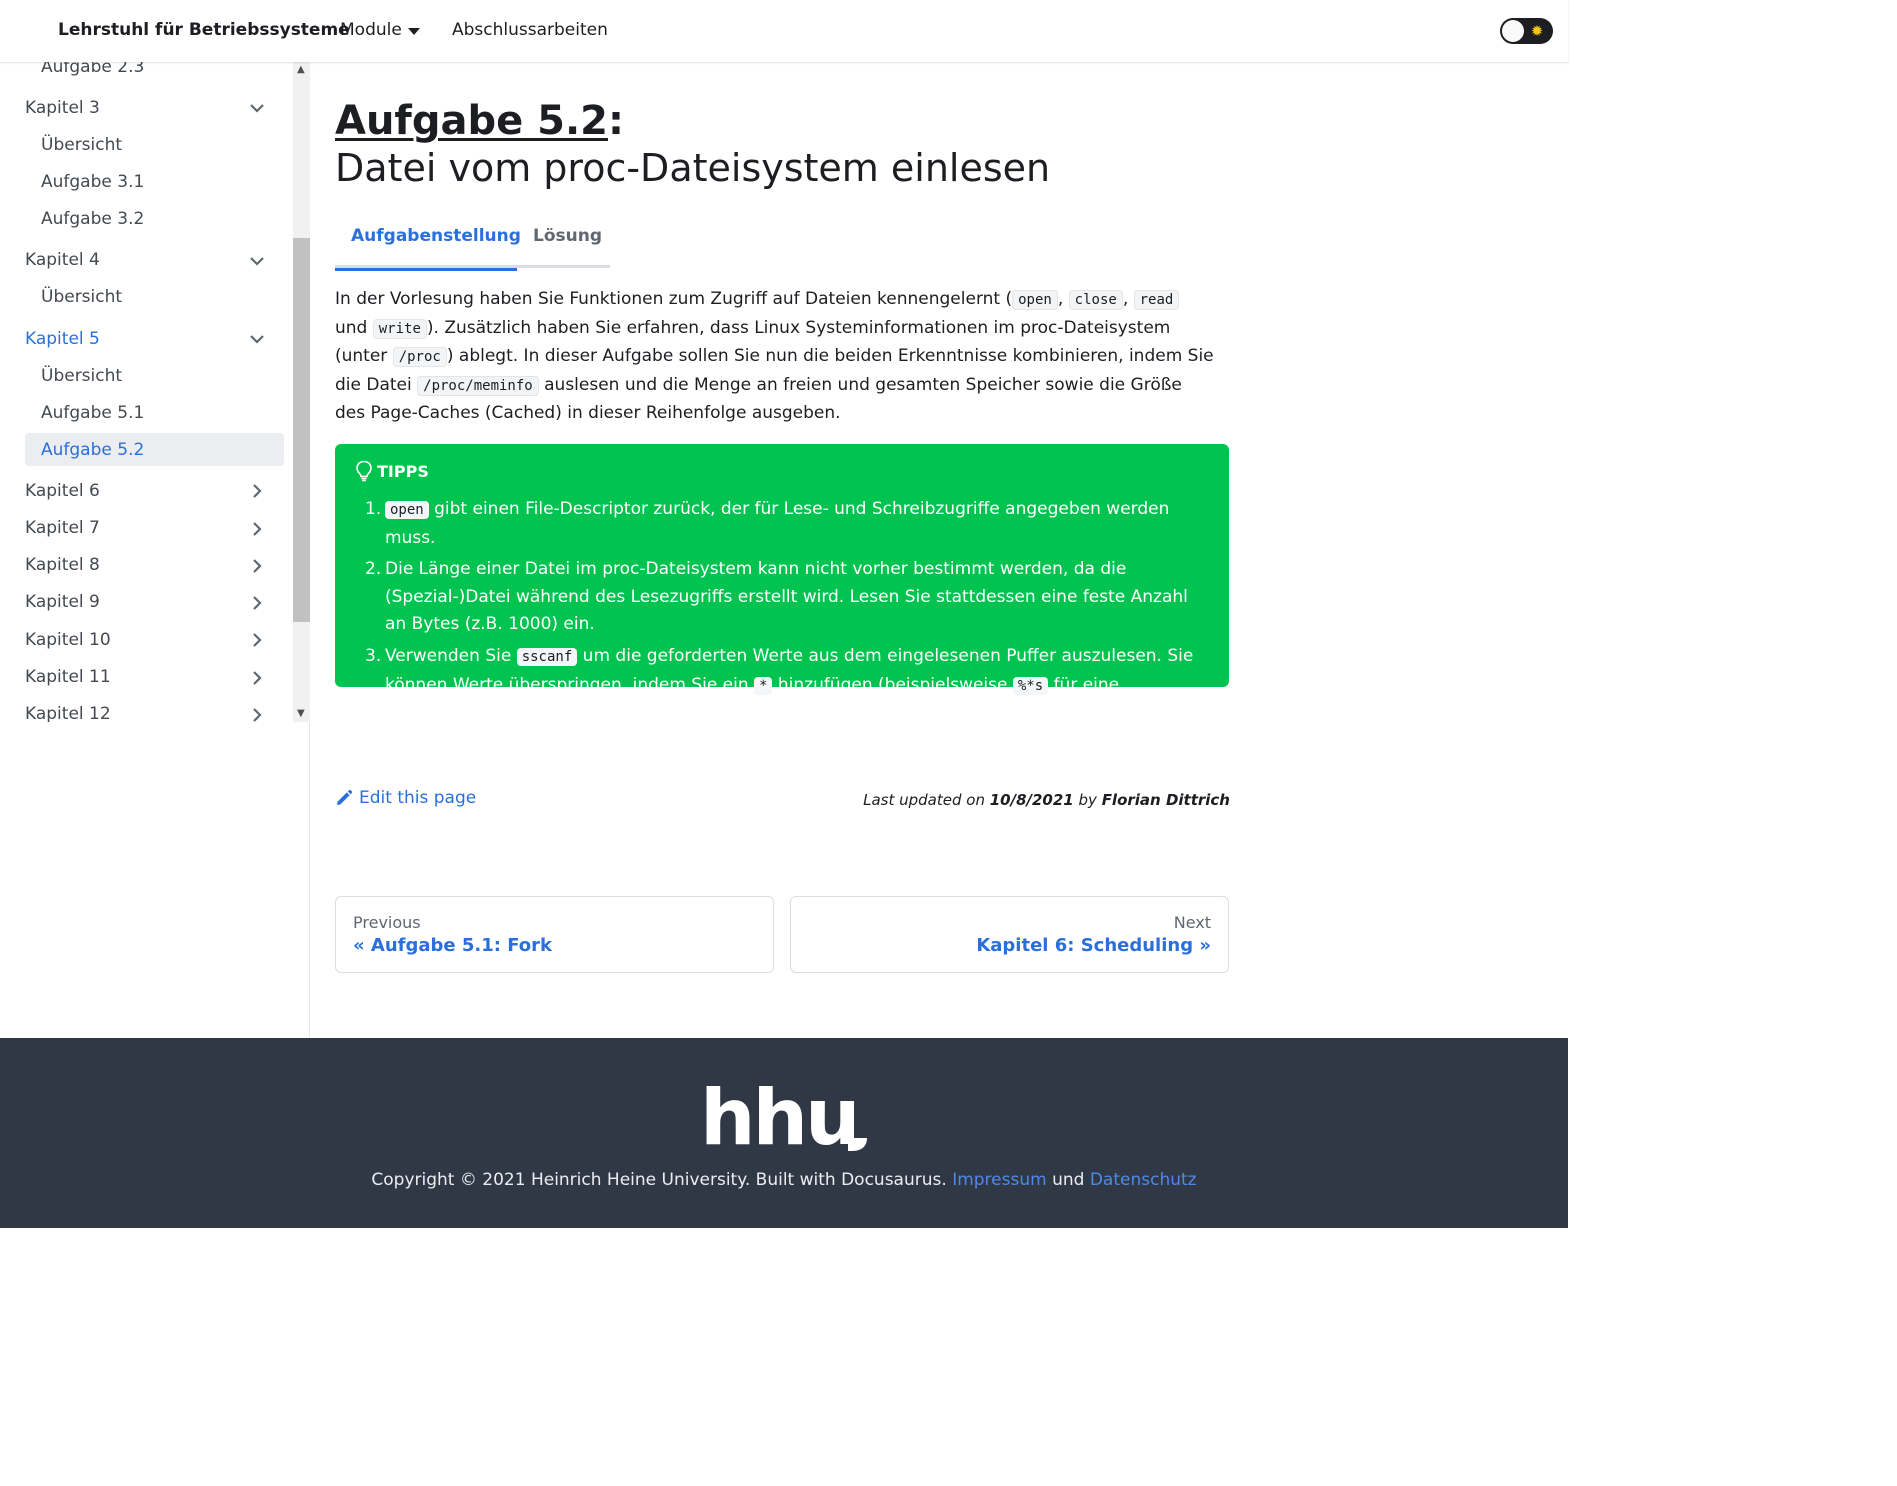  What do you see at coordinates (428, 247) in the screenshot?
I see `tab-aufgabenstellung: Aufgabenstellung` at bounding box center [428, 247].